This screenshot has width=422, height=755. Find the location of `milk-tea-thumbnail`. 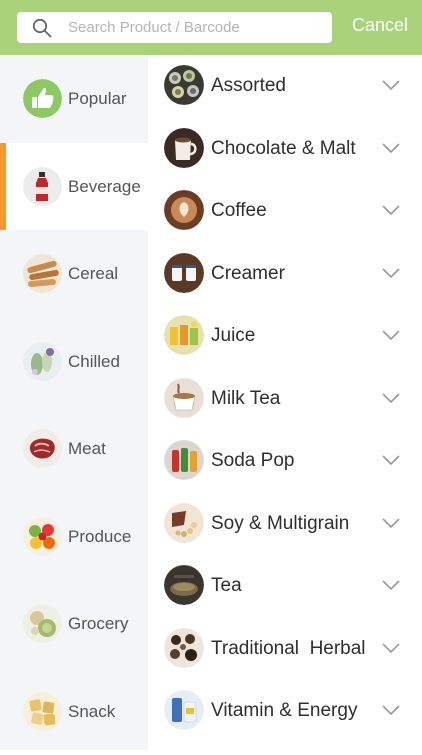

milk-tea-thumbnail is located at coordinates (184, 398).